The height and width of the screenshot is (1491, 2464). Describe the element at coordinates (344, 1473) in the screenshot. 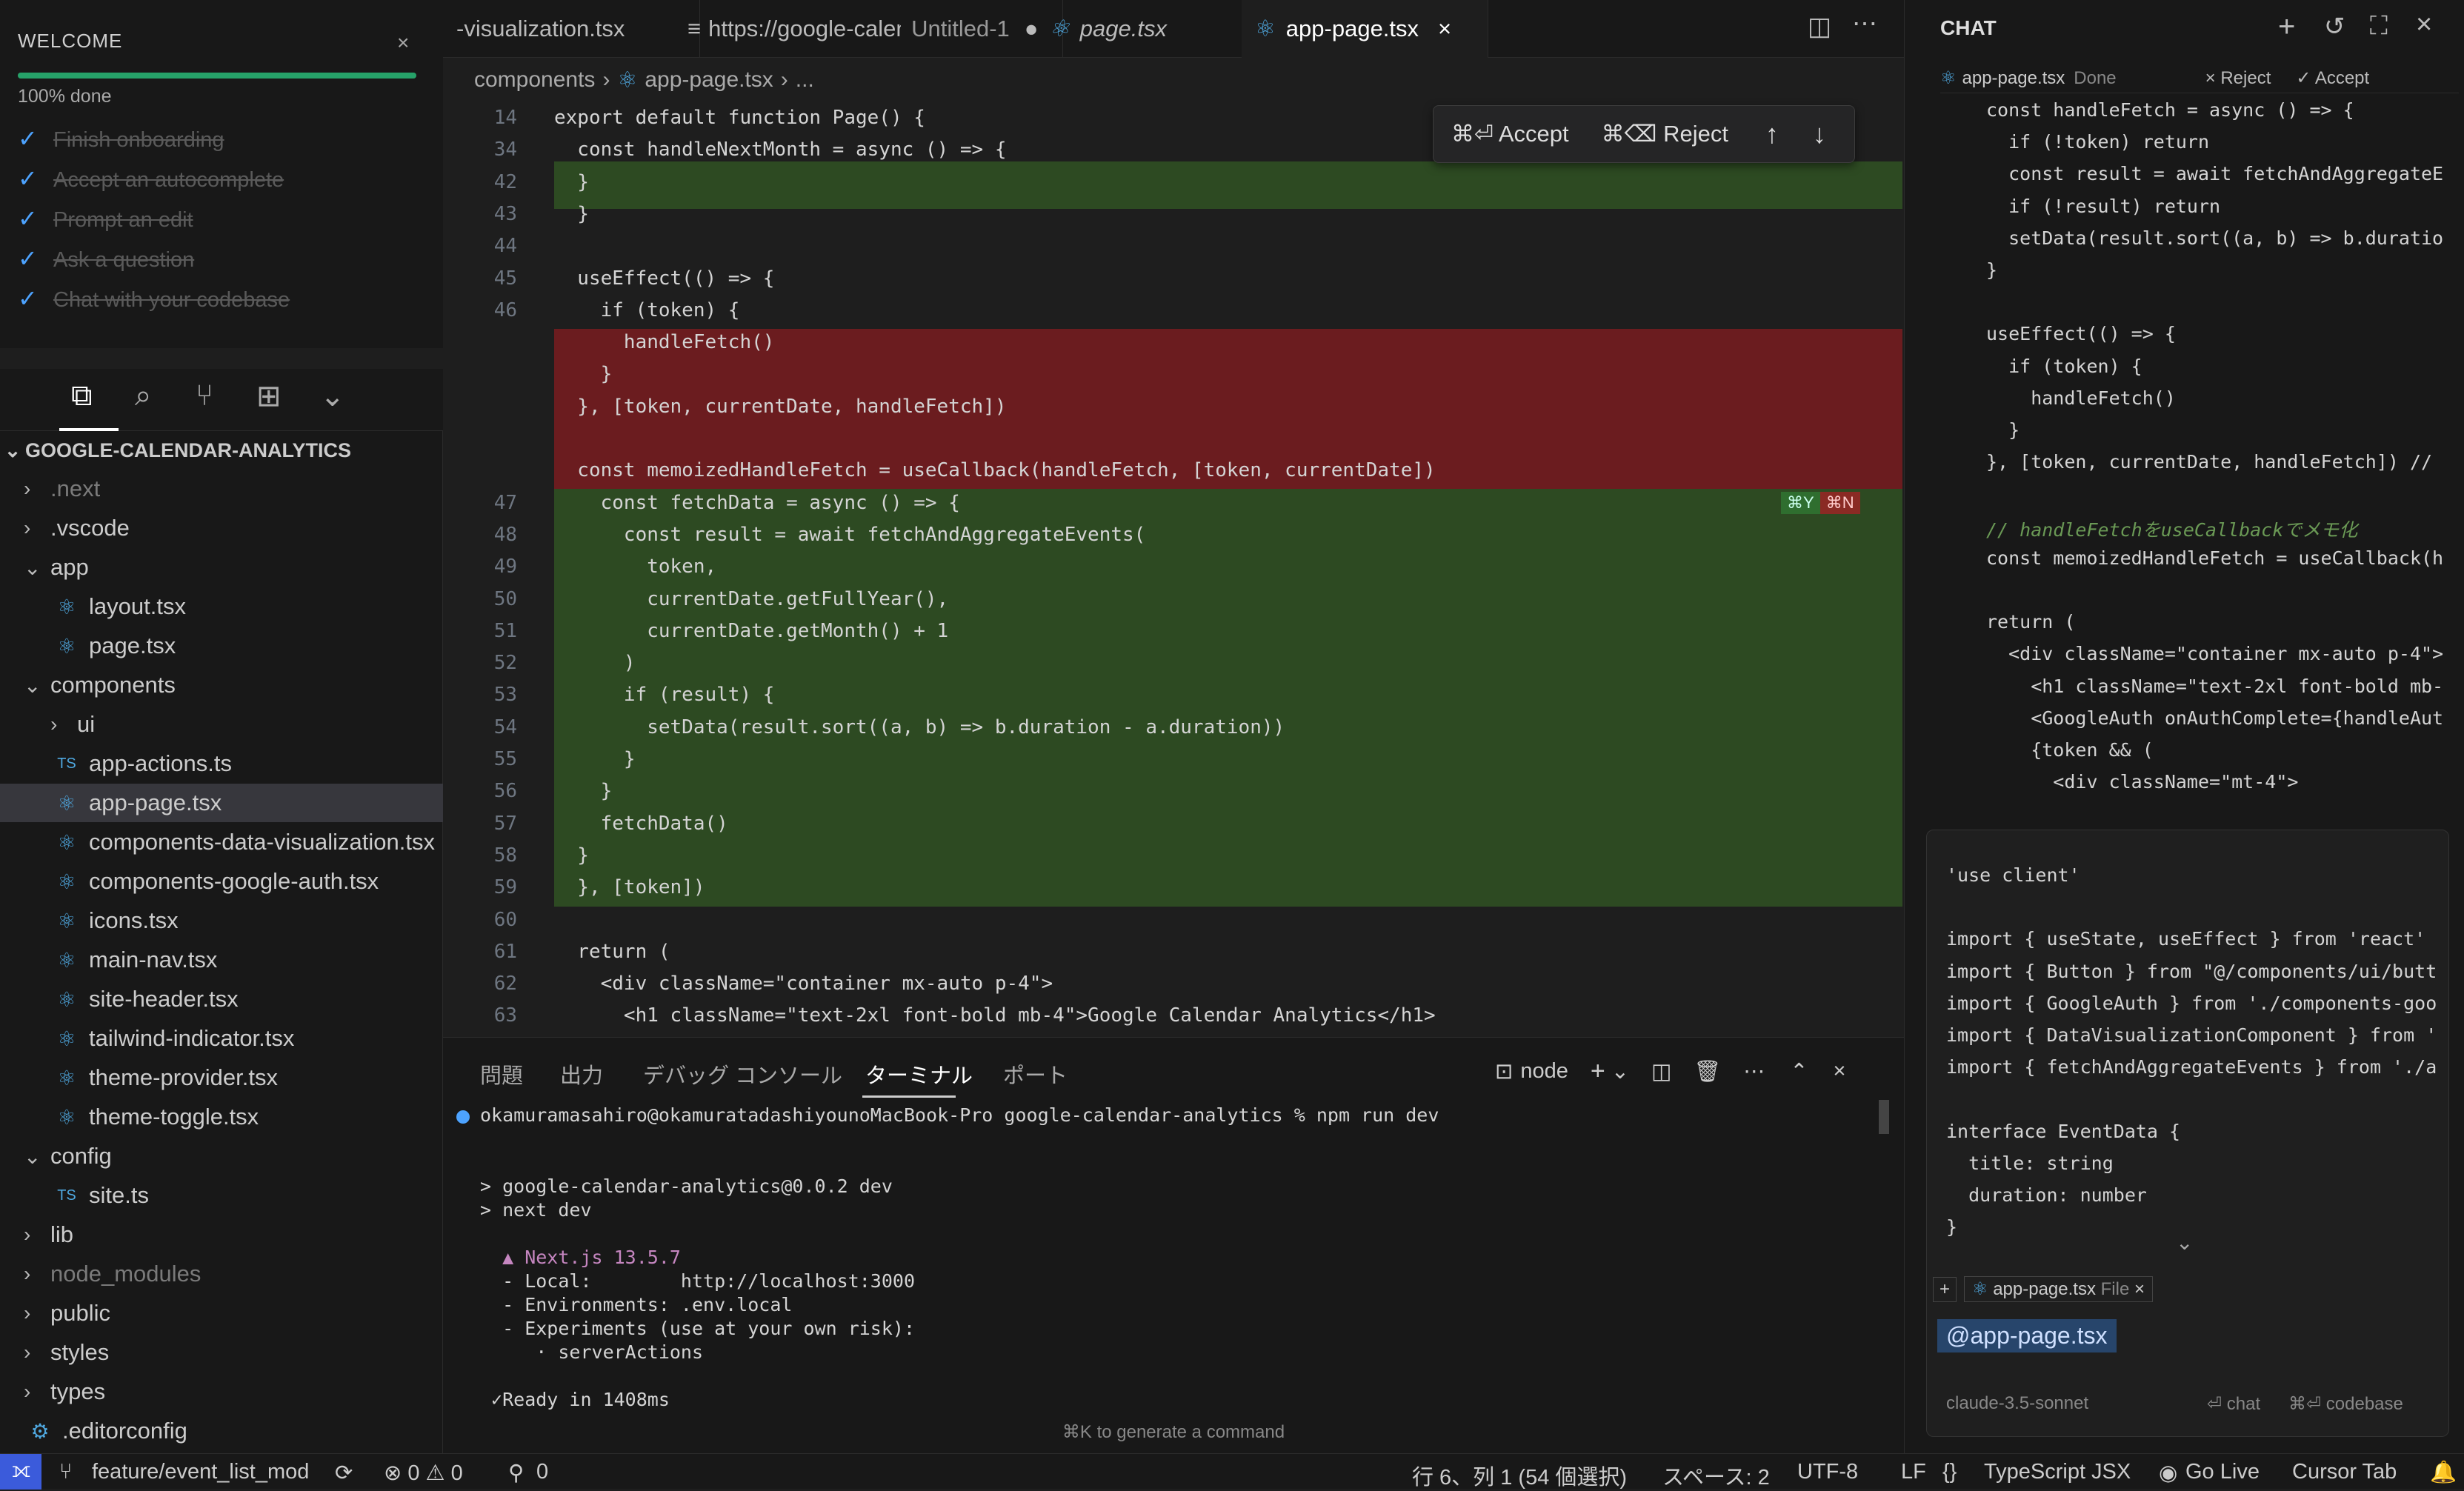

I see `sync-icon: ⟳` at that location.